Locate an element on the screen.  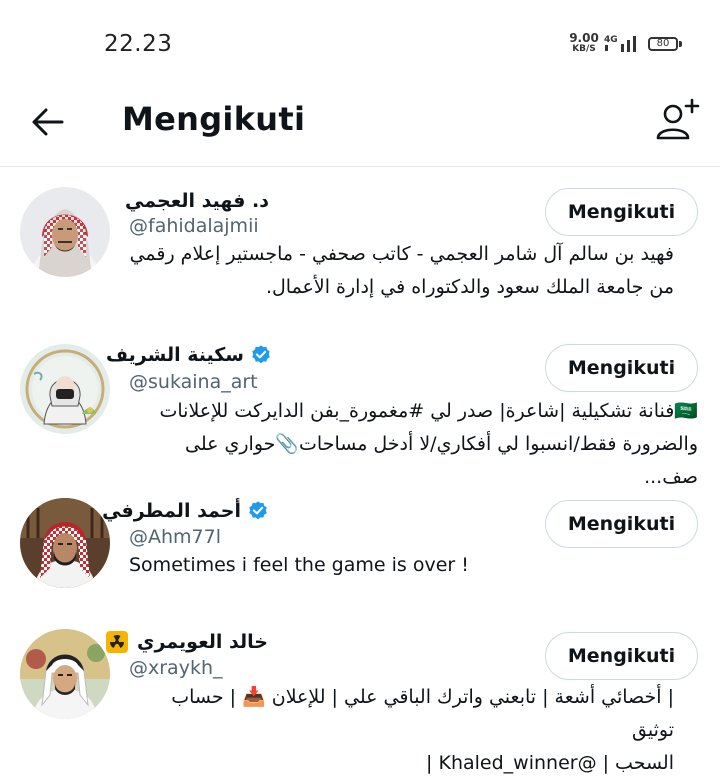
add-user-button is located at coordinates (677, 120).